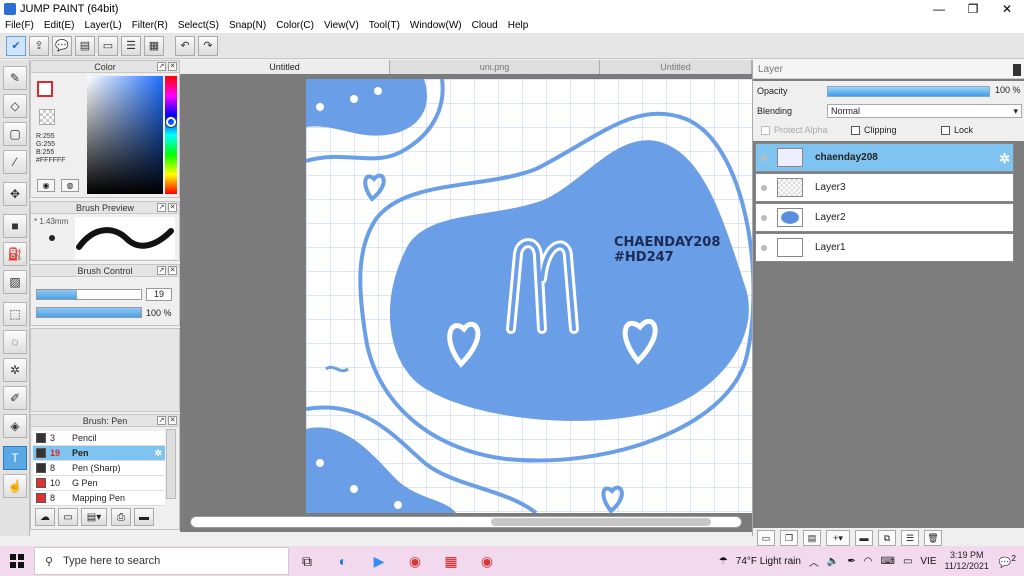 This screenshot has width=1024, height=576. I want to click on brush-item-pen-sharp: 8 Pen (Sharp), so click(99, 468).